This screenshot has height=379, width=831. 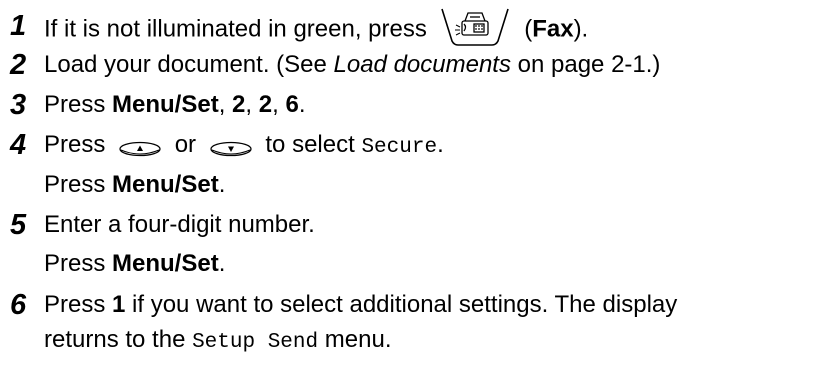 I want to click on step-text: Enter a four-digit number., so click(x=179, y=224).